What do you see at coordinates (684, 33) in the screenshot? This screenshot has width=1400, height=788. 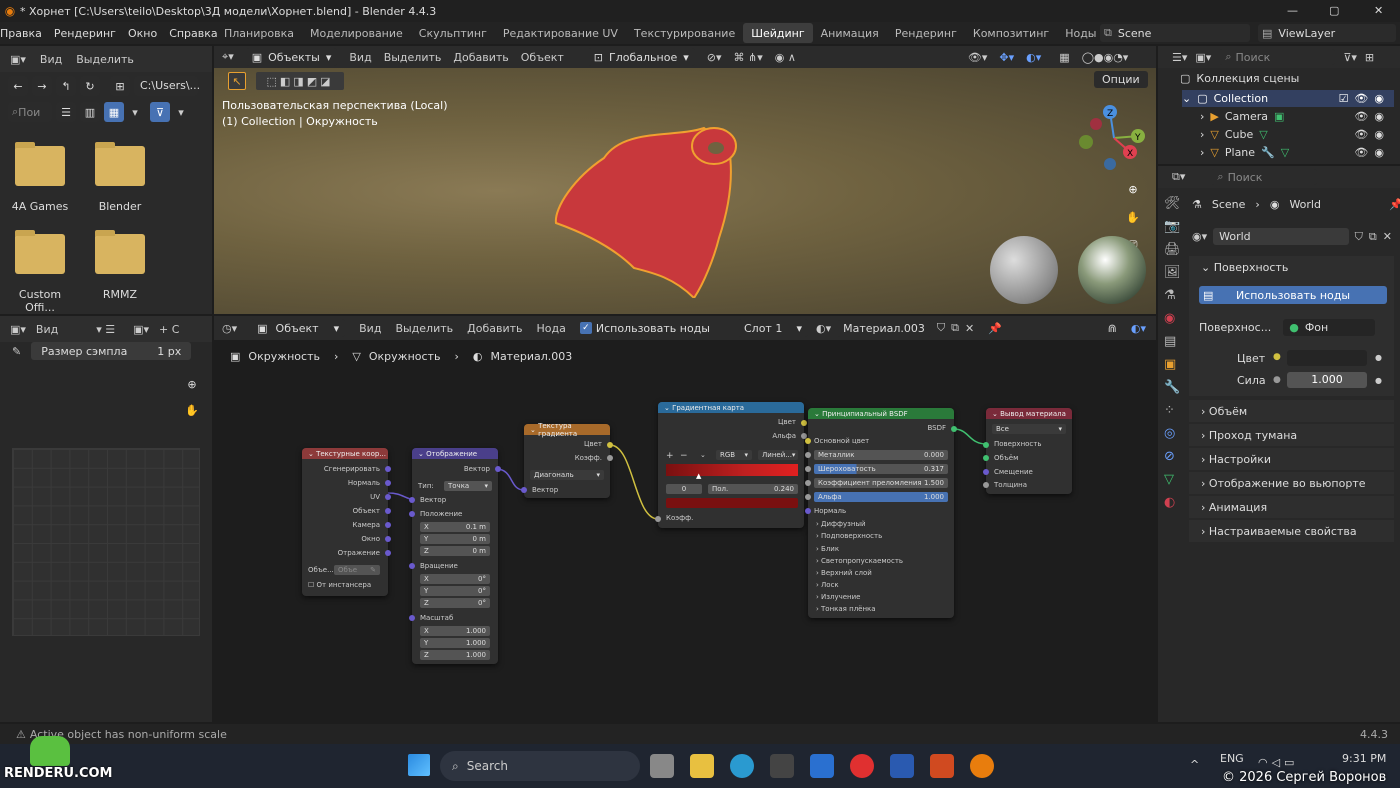 I see `tab-texture-paint: Текстурирование` at bounding box center [684, 33].